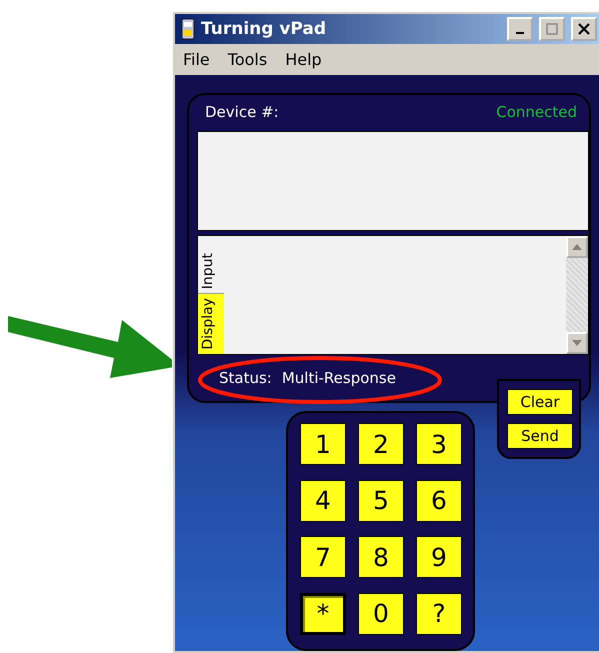 This screenshot has width=599, height=653. Describe the element at coordinates (323, 444) in the screenshot. I see `key-button: 1` at that location.